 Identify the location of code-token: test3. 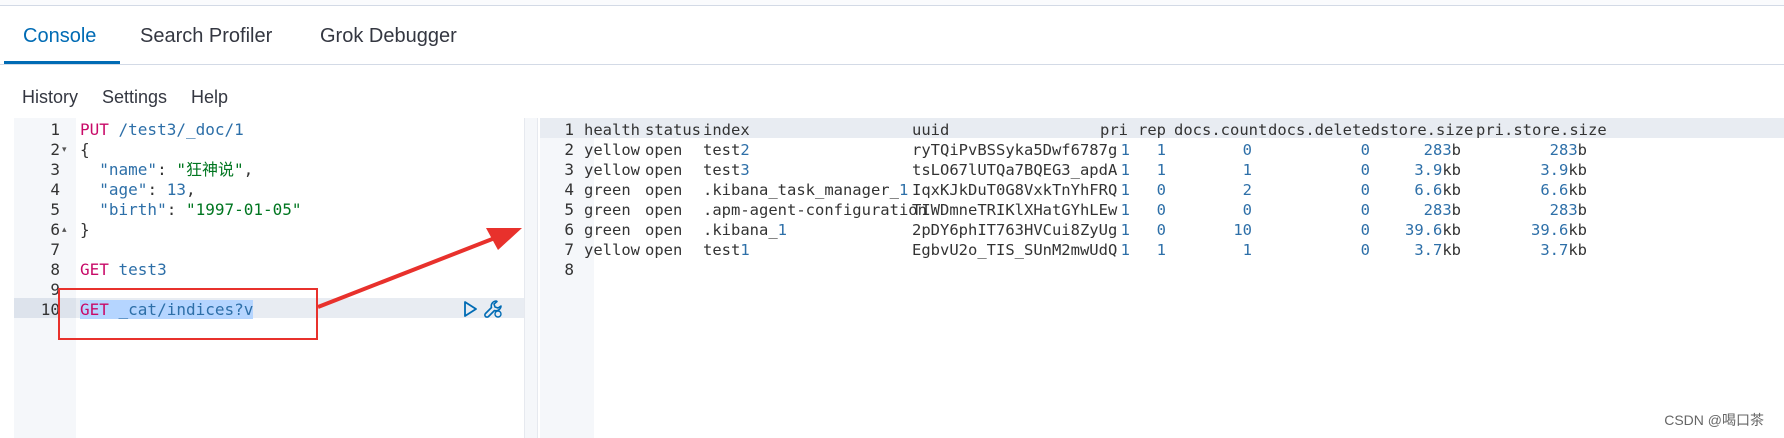
(142, 269).